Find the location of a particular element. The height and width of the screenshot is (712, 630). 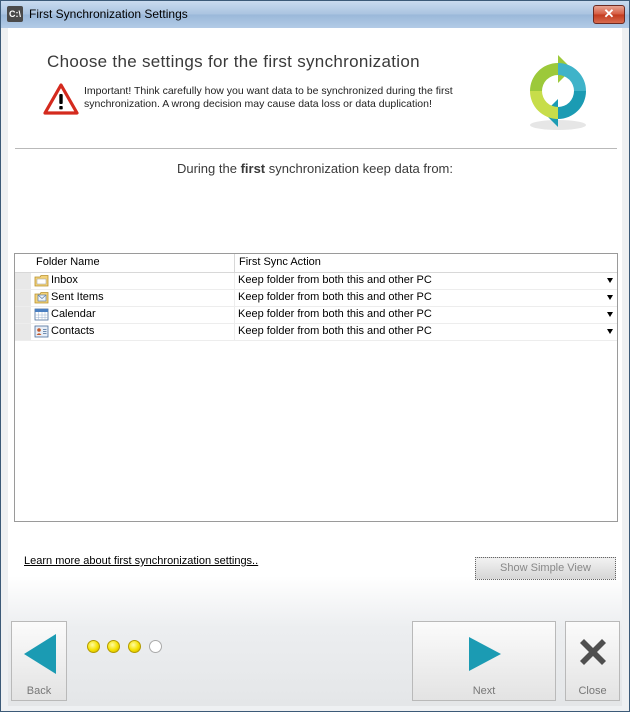

next-button: Next is located at coordinates (484, 661).